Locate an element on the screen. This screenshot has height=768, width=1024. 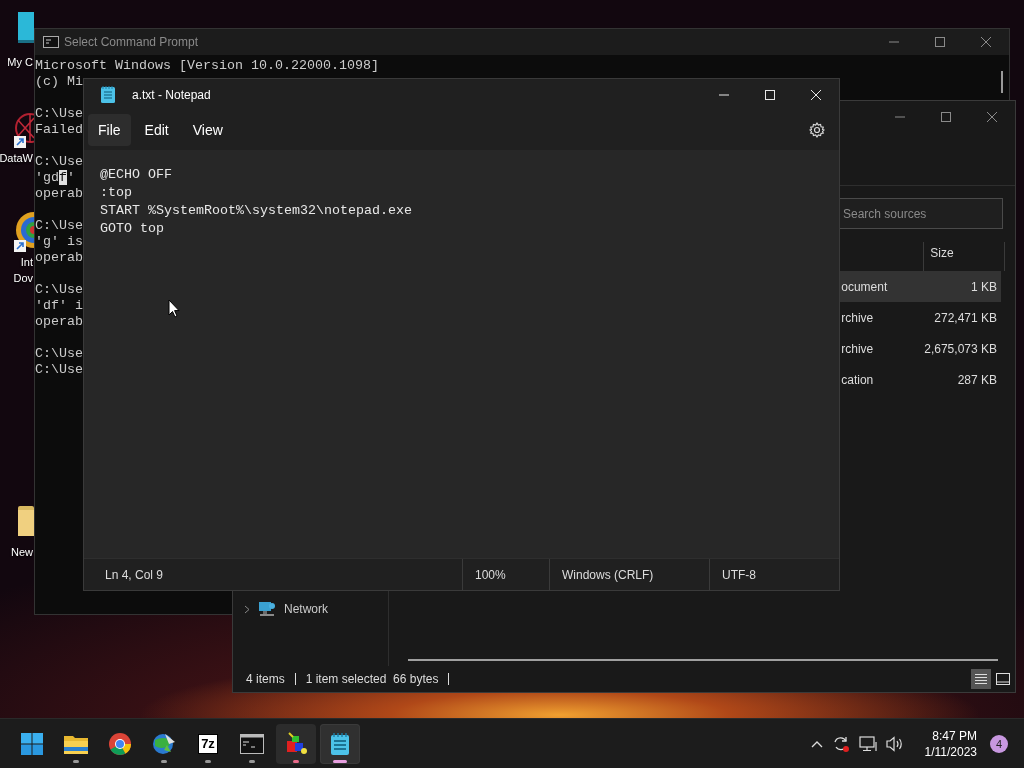
notification-badge: 4 is located at coordinates (999, 743).